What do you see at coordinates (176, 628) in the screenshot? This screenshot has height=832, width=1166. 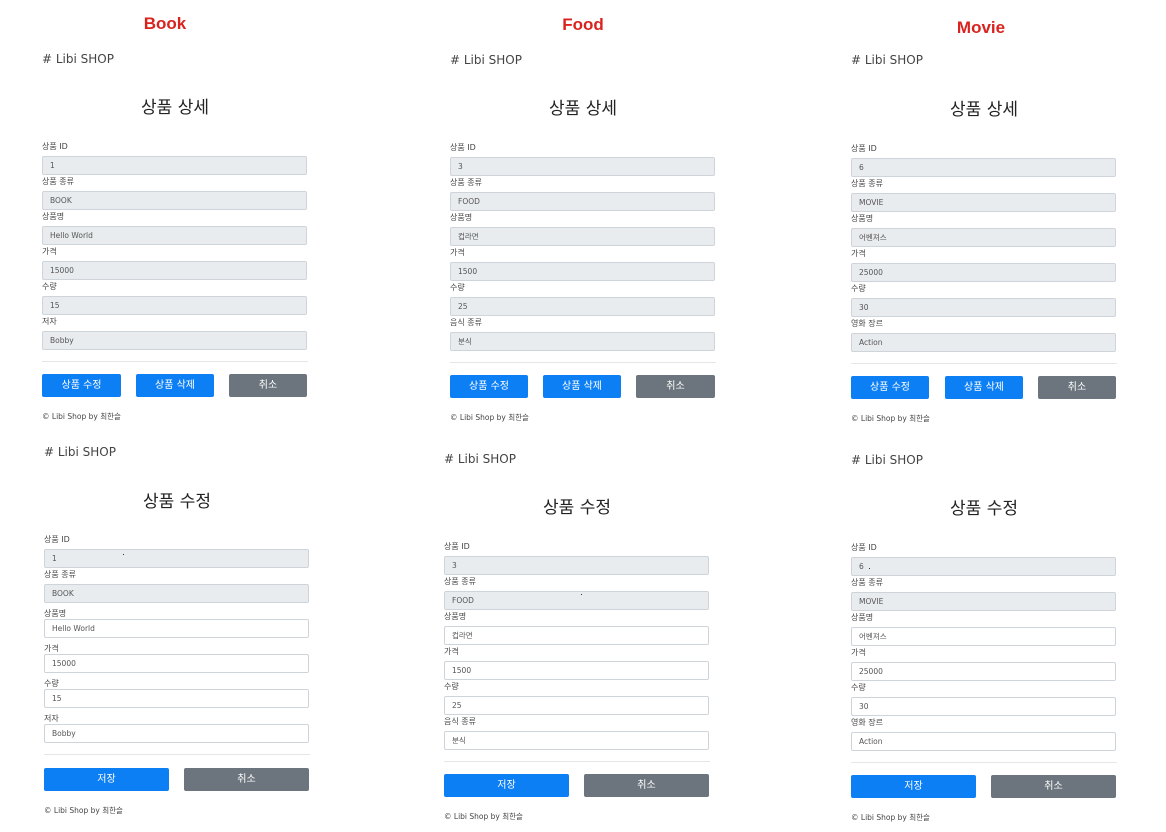 I see `product-name-input: Hello World` at bounding box center [176, 628].